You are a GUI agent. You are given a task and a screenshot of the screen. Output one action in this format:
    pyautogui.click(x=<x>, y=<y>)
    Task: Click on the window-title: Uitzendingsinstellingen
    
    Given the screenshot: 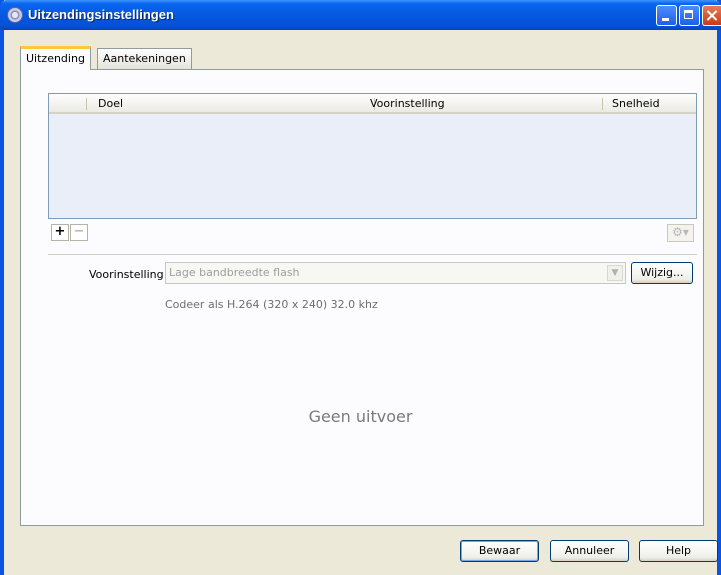 What is the action you would take?
    pyautogui.click(x=101, y=14)
    